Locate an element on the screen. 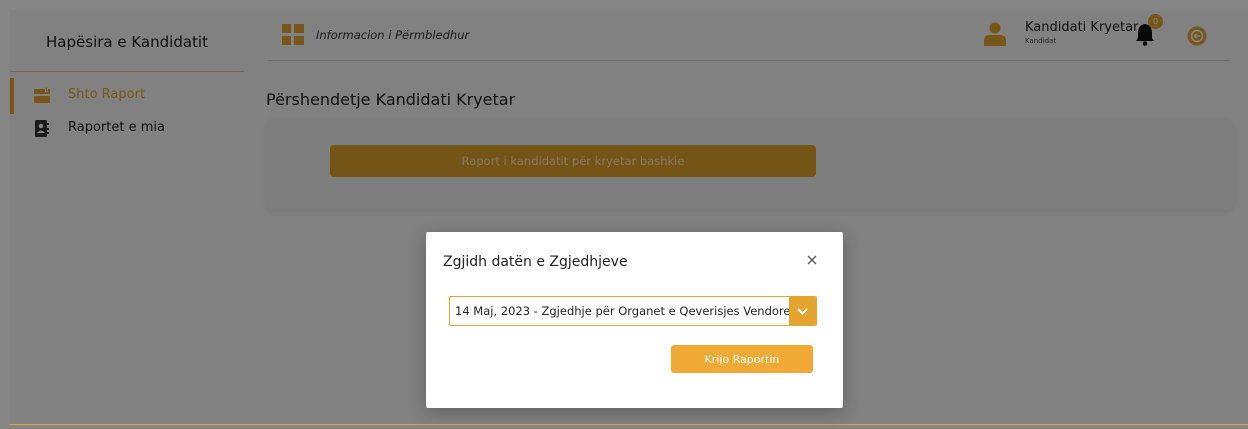 The height and width of the screenshot is (429, 1248). close-icon is located at coordinates (812, 260).